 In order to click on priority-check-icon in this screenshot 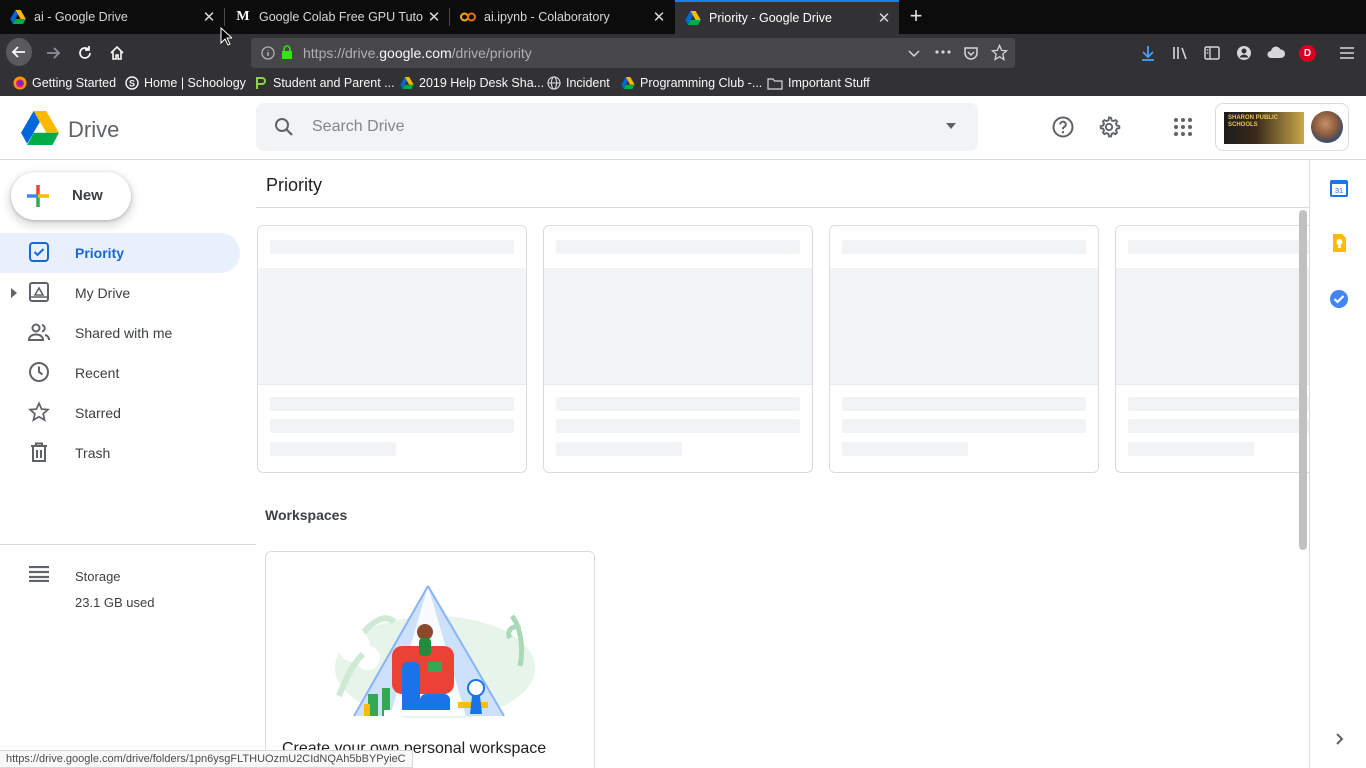, I will do `click(39, 252)`.